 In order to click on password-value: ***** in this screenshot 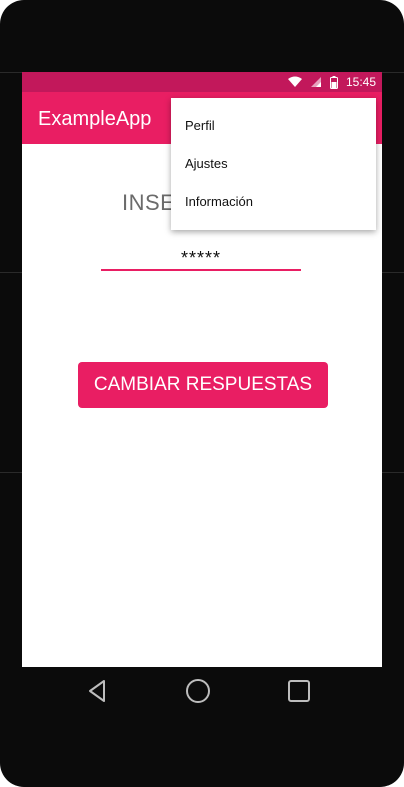, I will do `click(201, 258)`.